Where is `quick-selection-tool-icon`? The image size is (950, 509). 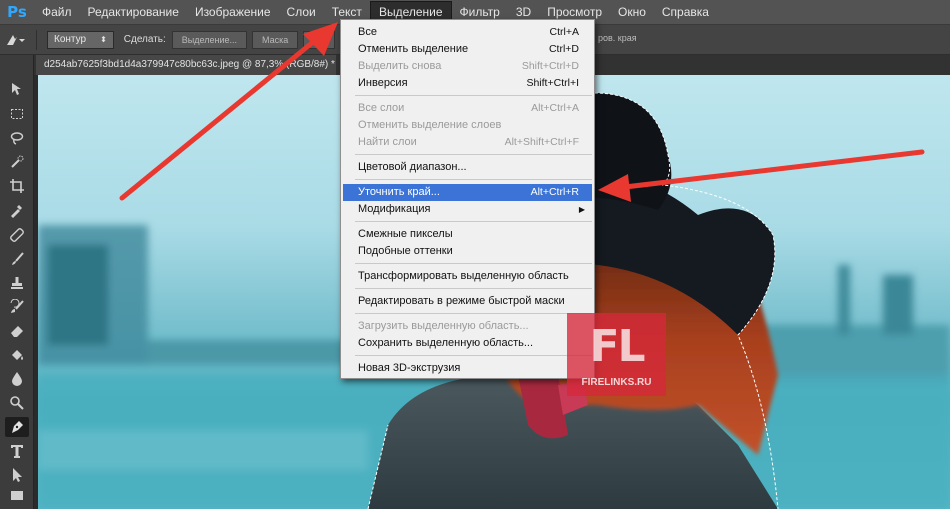
quick-selection-tool-icon is located at coordinates (17, 162).